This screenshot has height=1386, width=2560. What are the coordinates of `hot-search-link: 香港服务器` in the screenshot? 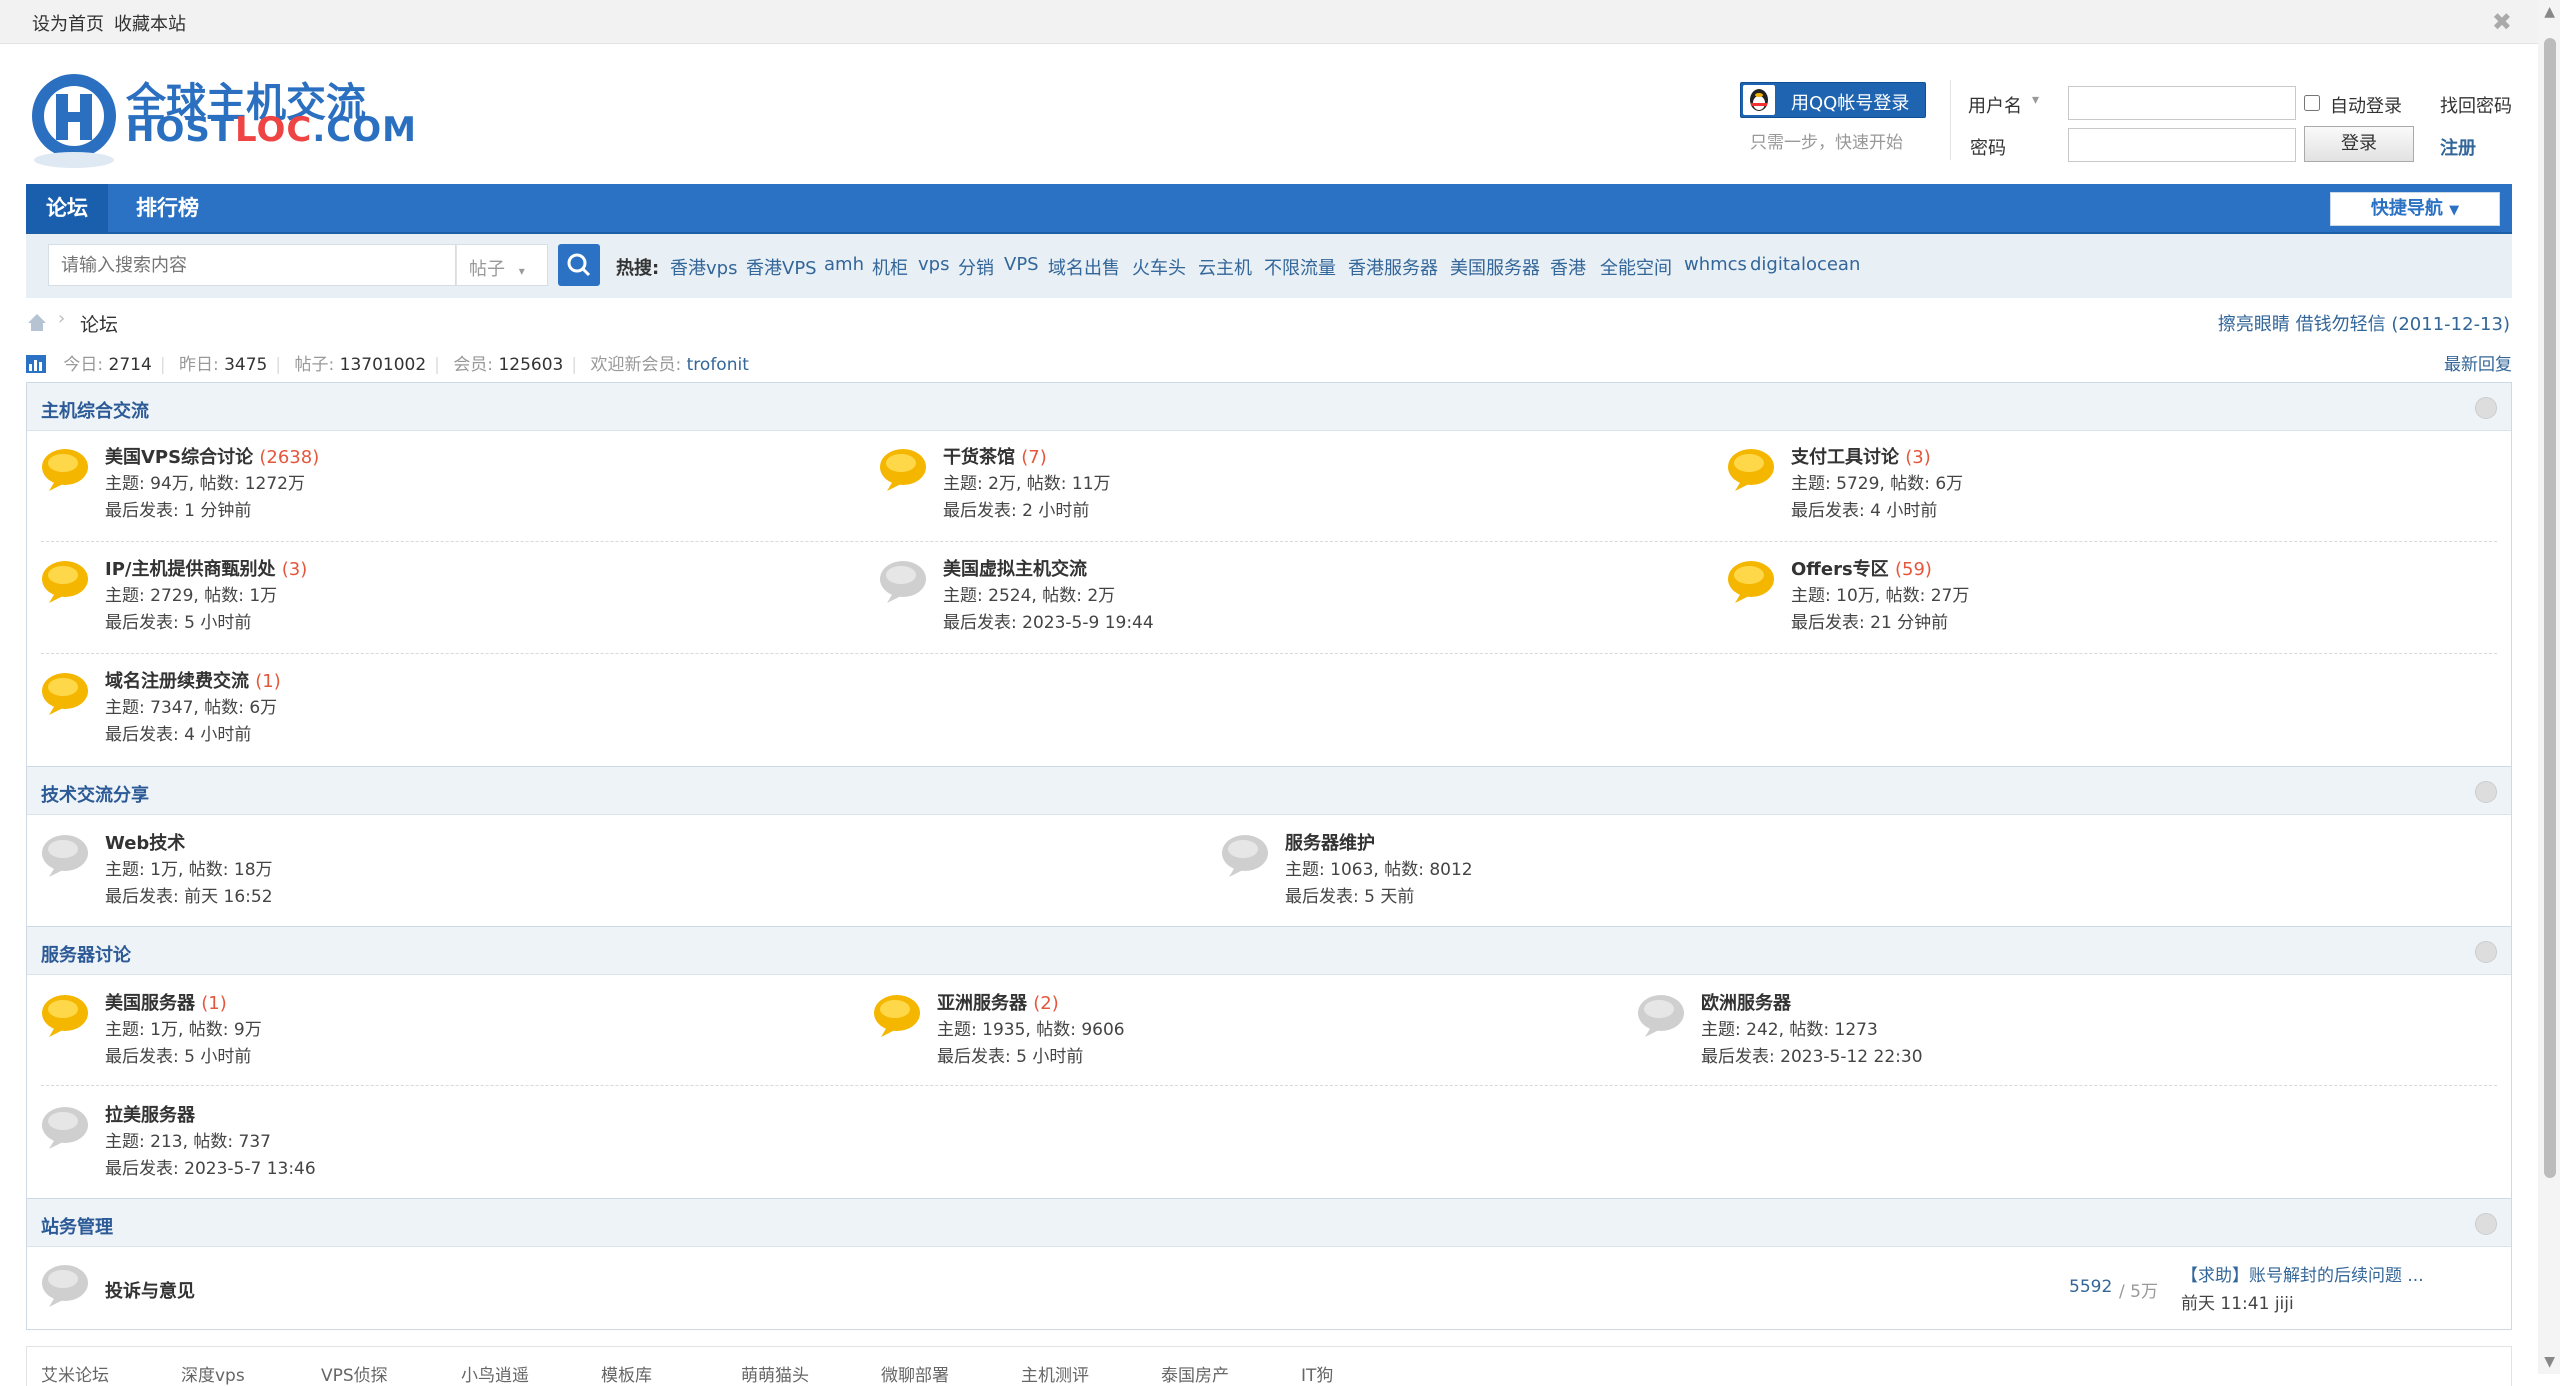 It's located at (1393, 267).